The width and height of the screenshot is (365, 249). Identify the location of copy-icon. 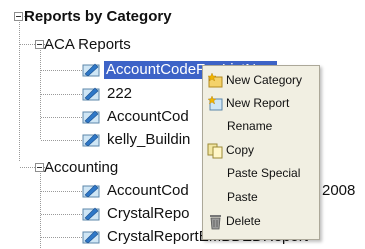
(215, 151).